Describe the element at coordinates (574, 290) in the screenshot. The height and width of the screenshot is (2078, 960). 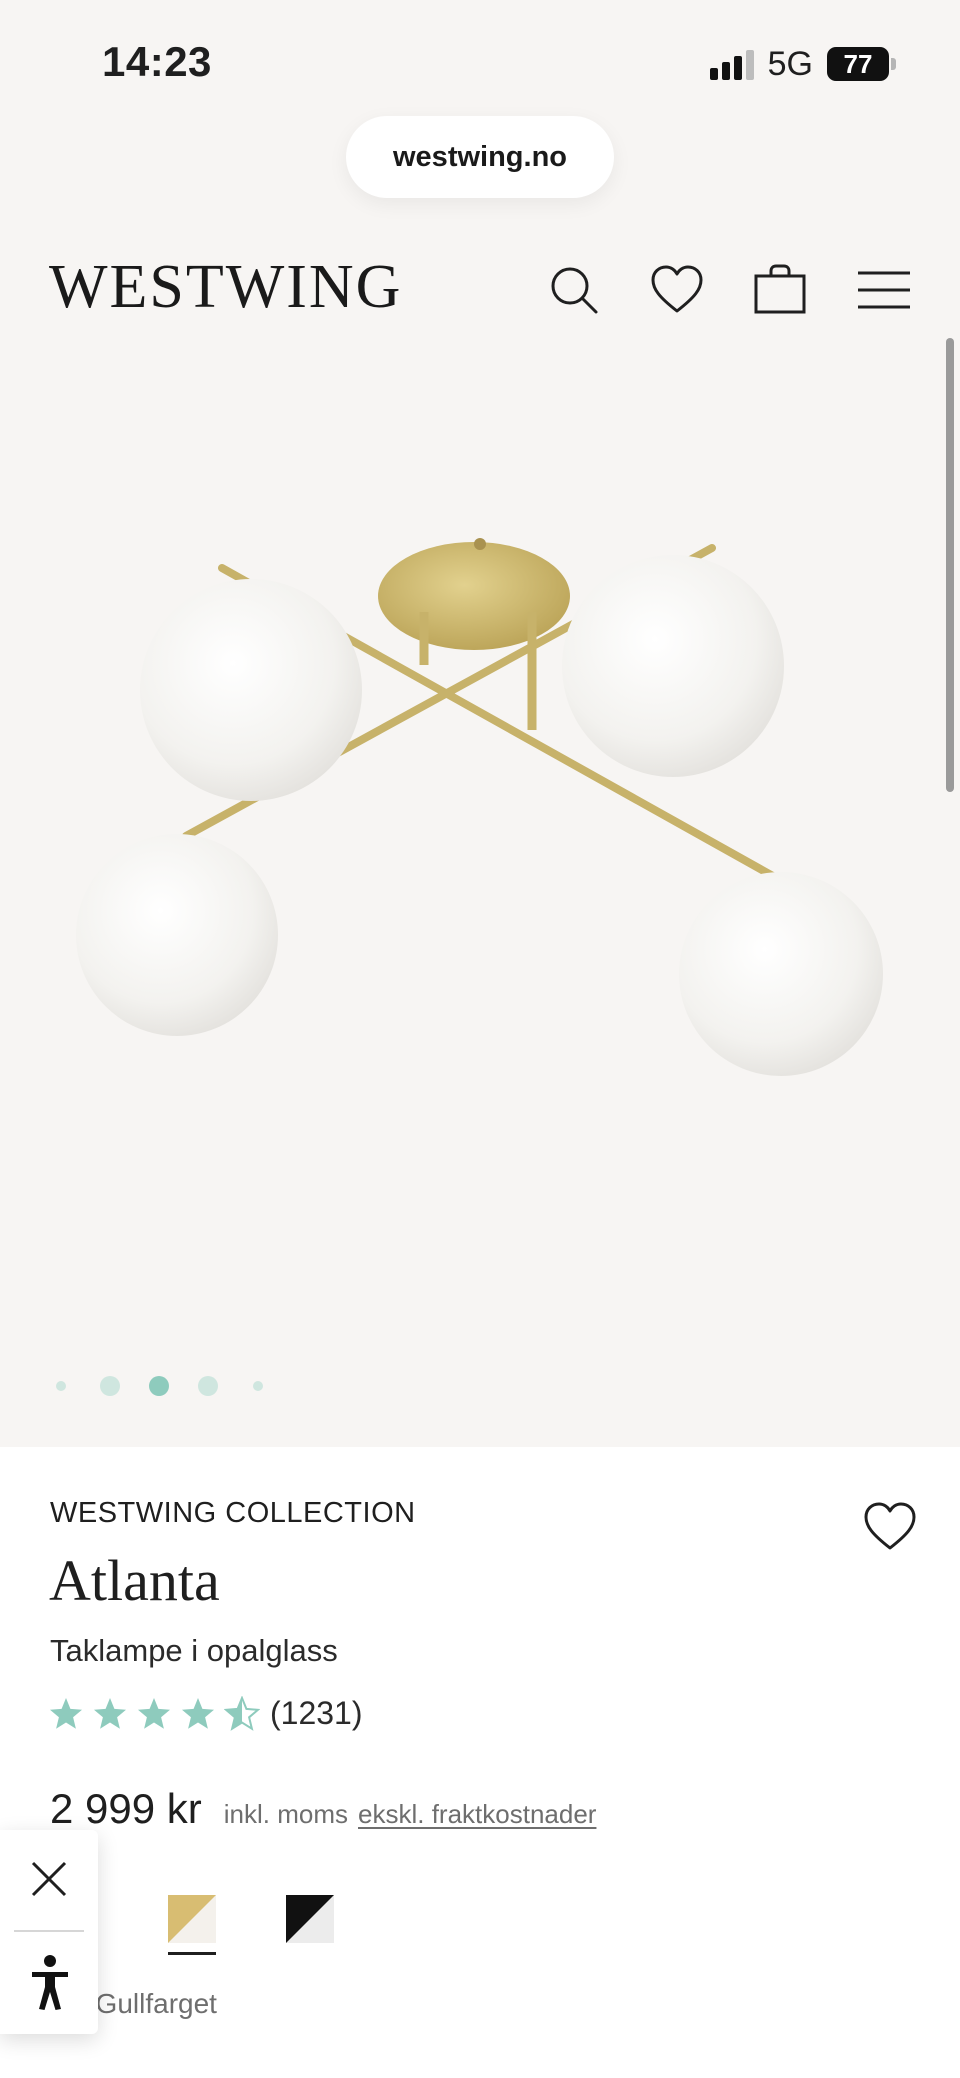
I see `search-icon` at that location.